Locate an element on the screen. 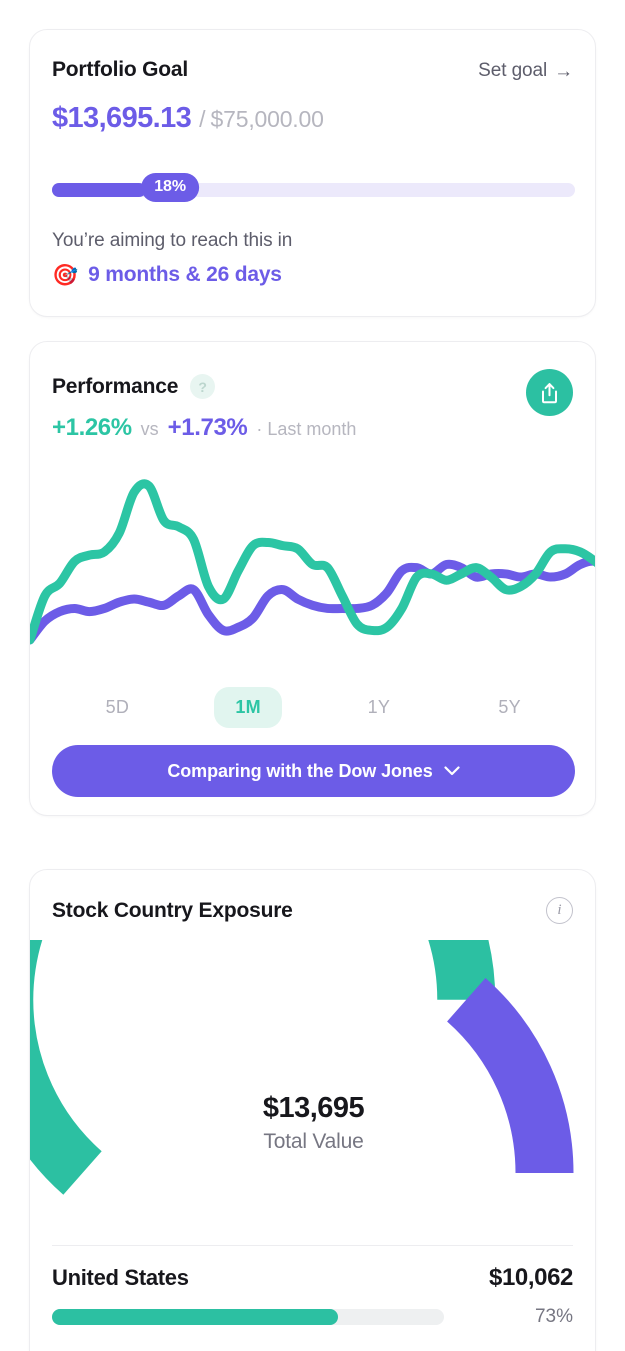 The image size is (625, 1351). performance-header: Performance ? is located at coordinates (134, 386).